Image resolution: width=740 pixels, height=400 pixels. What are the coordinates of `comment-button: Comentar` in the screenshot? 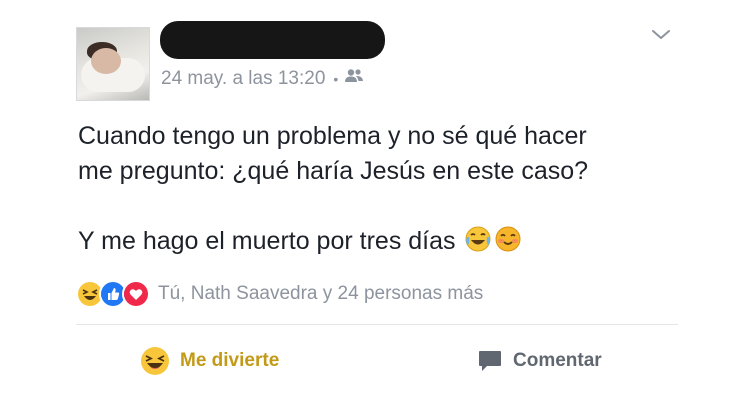 It's located at (539, 361).